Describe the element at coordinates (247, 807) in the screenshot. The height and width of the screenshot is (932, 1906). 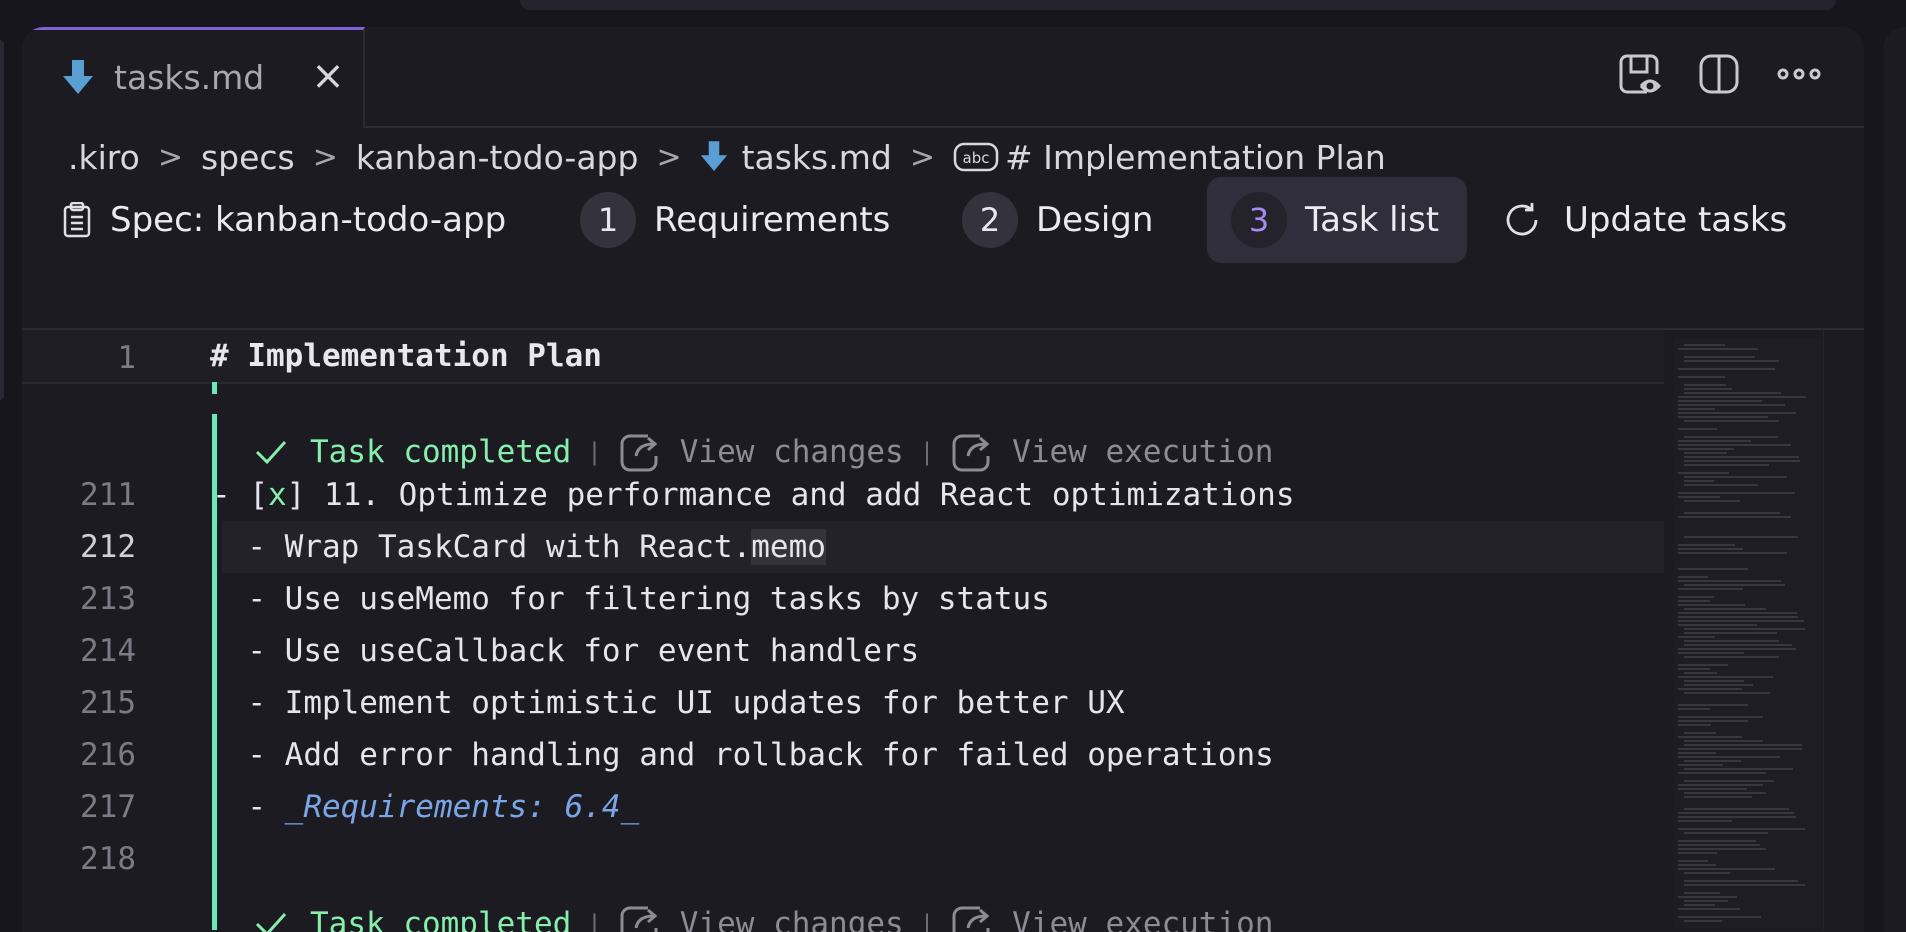
I see `line-text-part: -` at that location.